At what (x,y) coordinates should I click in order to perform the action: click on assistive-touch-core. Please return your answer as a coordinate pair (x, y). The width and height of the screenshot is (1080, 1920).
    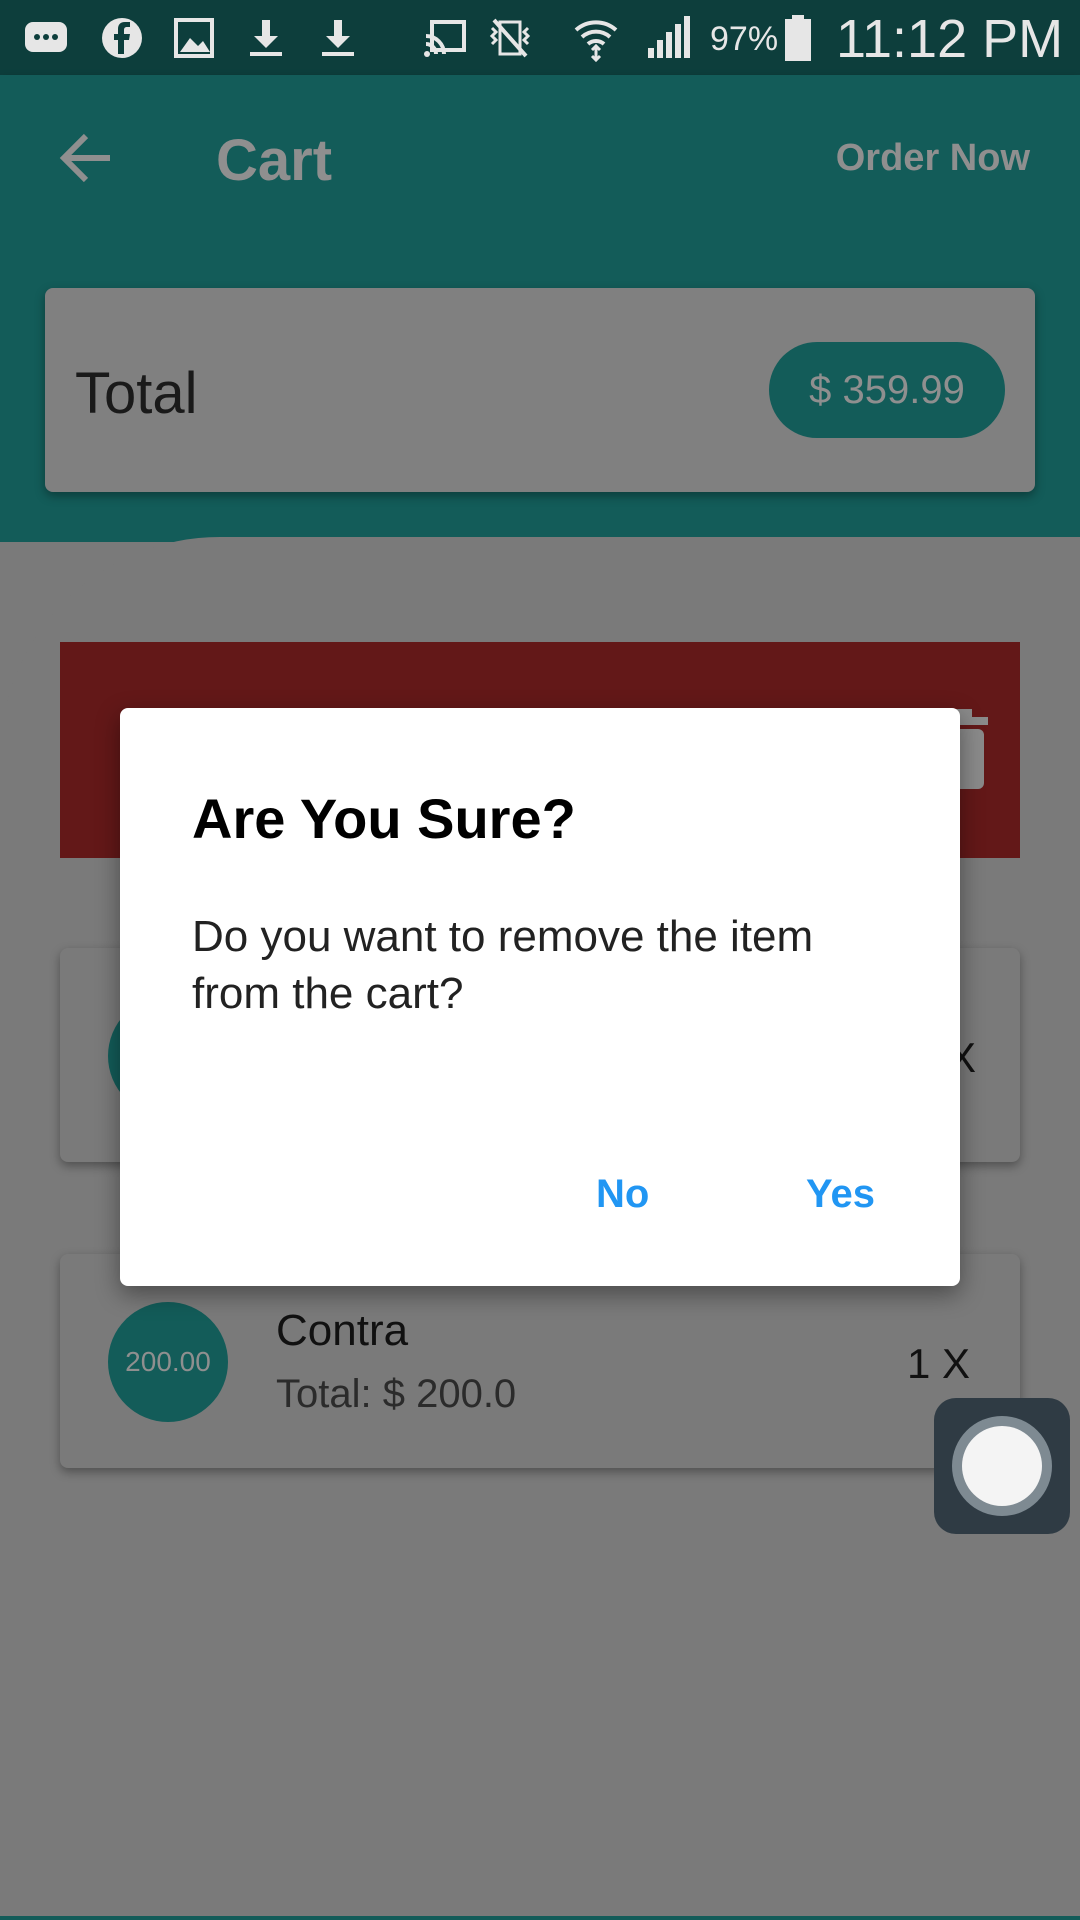
    Looking at the image, I should click on (1002, 1466).